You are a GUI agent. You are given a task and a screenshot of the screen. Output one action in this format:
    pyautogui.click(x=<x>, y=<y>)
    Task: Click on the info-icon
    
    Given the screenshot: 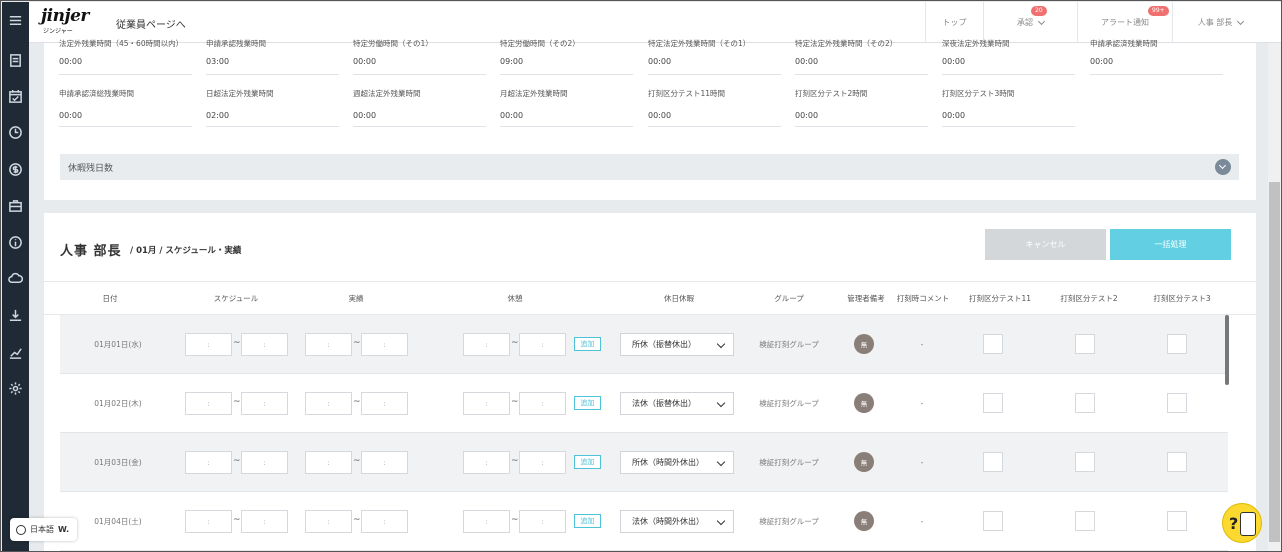 What is the action you would take?
    pyautogui.click(x=15, y=242)
    